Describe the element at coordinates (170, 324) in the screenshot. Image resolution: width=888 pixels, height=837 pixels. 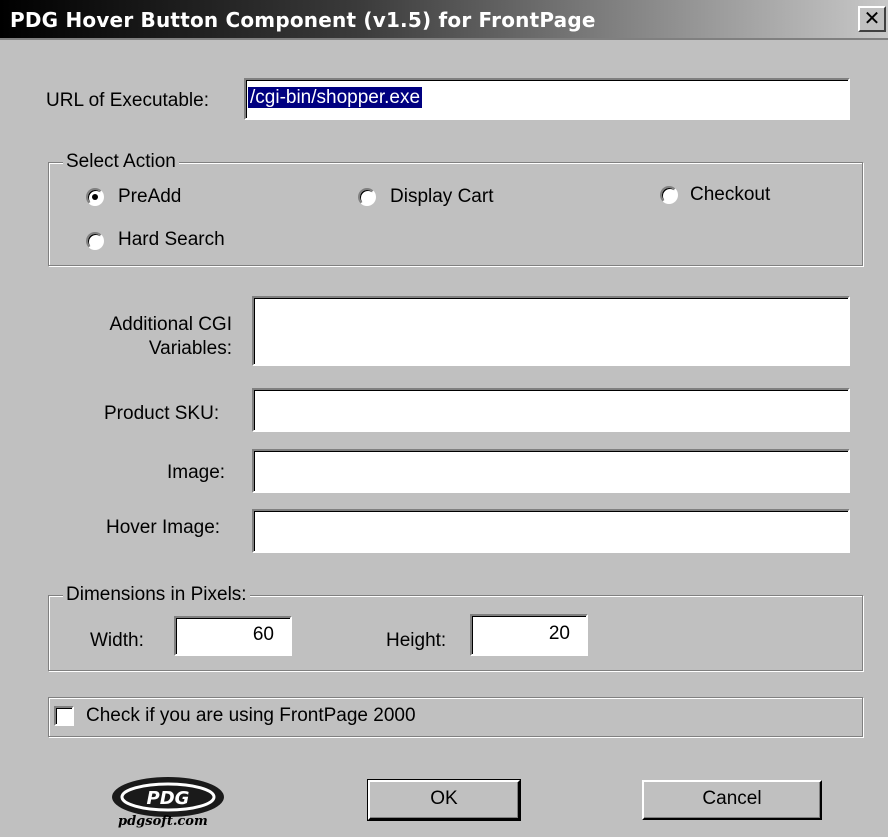
I see `cgi-vars-label-line1: Additional CGI` at that location.